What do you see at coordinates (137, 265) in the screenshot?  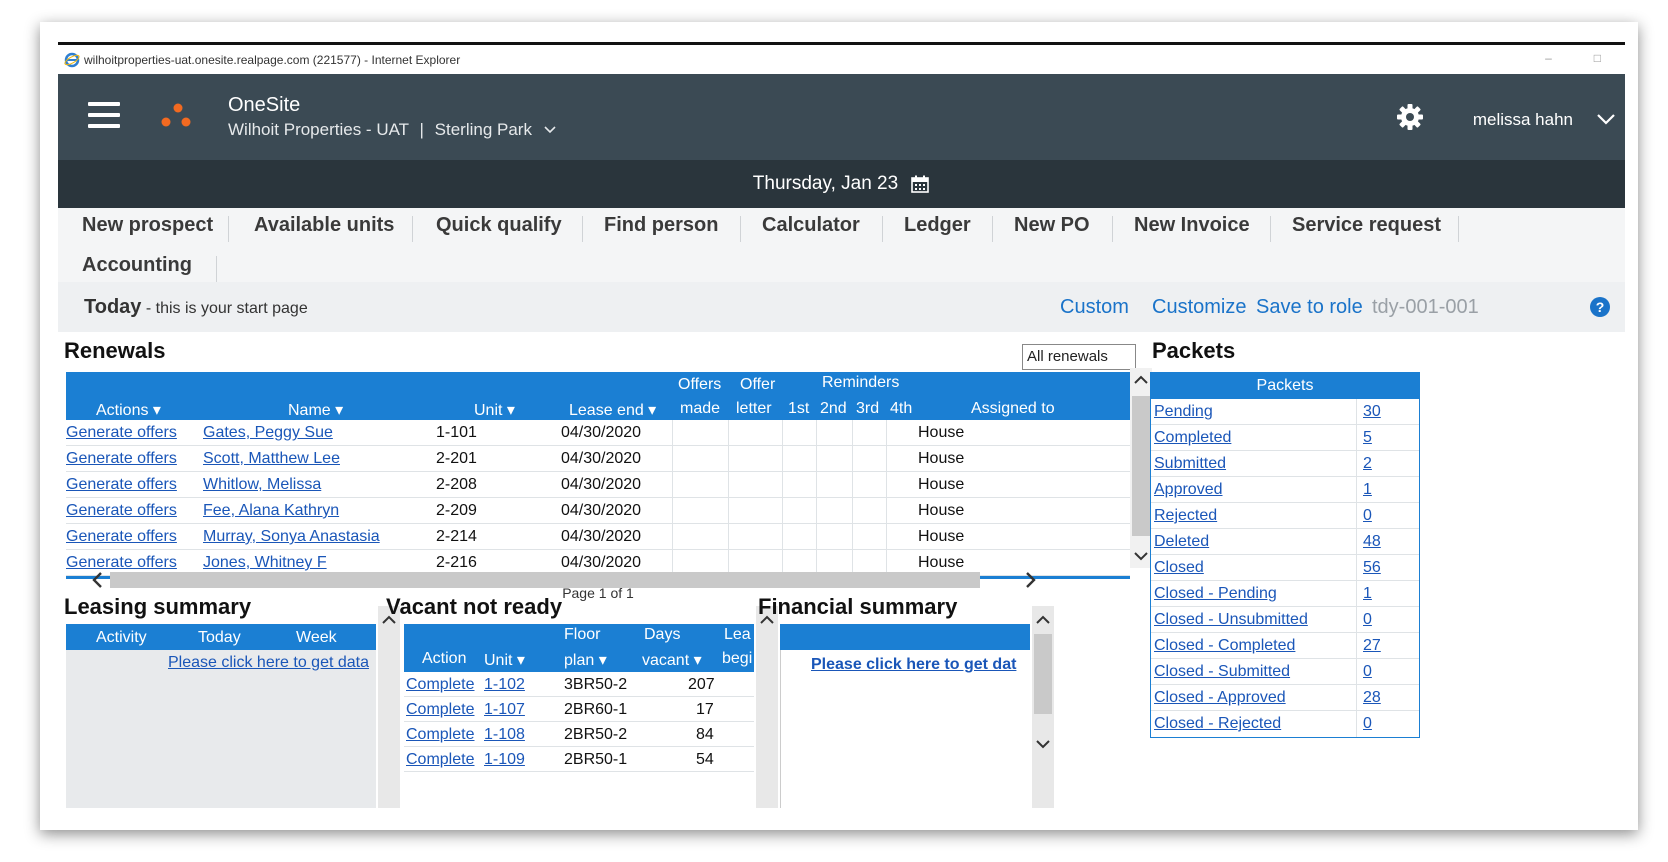 I see `quicklink-accounting: Accounting` at bounding box center [137, 265].